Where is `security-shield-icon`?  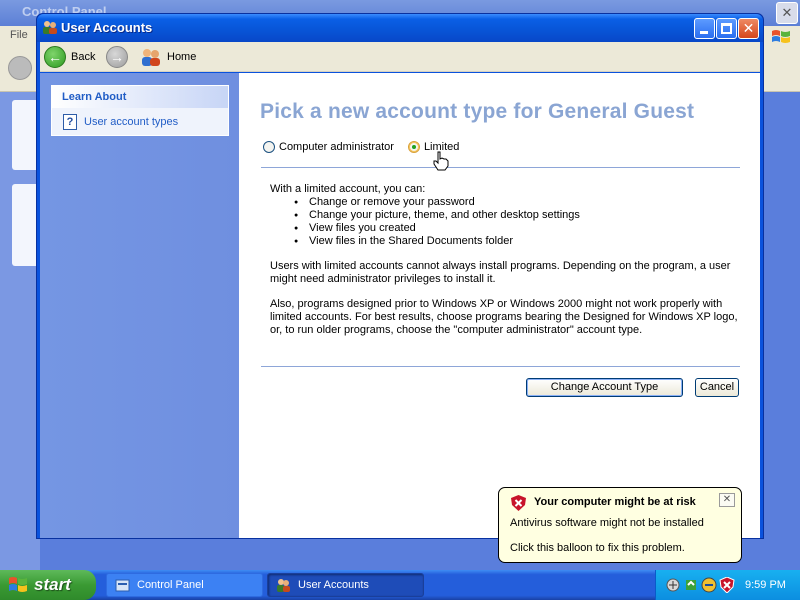 security-shield-icon is located at coordinates (518, 503).